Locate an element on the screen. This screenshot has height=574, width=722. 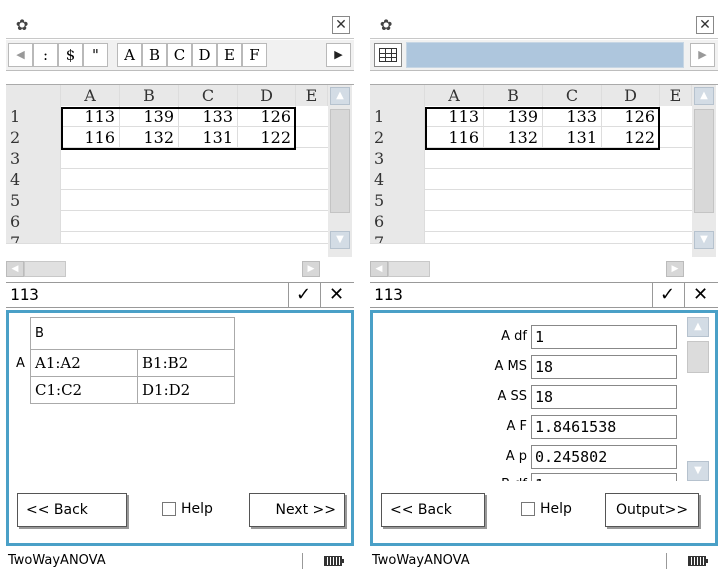
range-field: C1:C2 is located at coordinates (84, 390).